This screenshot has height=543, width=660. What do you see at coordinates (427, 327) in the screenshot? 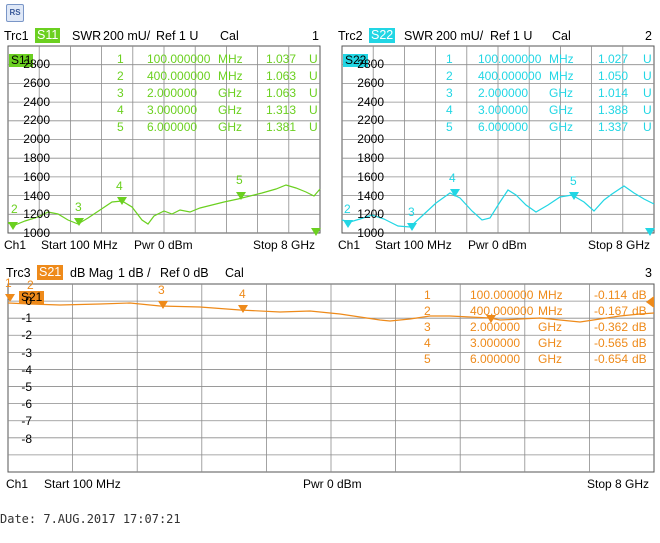
I see `marker-num: 3` at bounding box center [427, 327].